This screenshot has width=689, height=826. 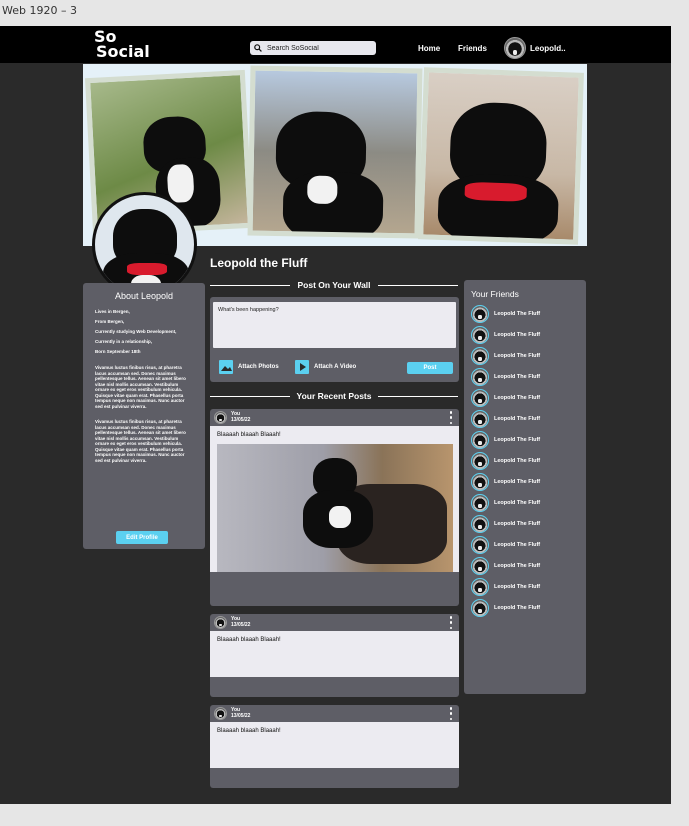 I want to click on post-button: Post, so click(x=430, y=368).